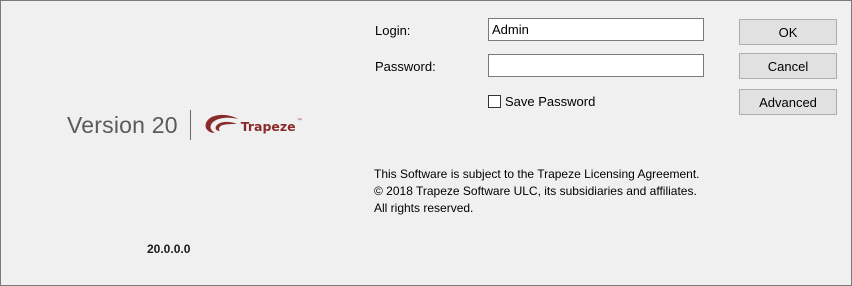 Image resolution: width=852 pixels, height=286 pixels. What do you see at coordinates (596, 65) in the screenshot?
I see `password-field` at bounding box center [596, 65].